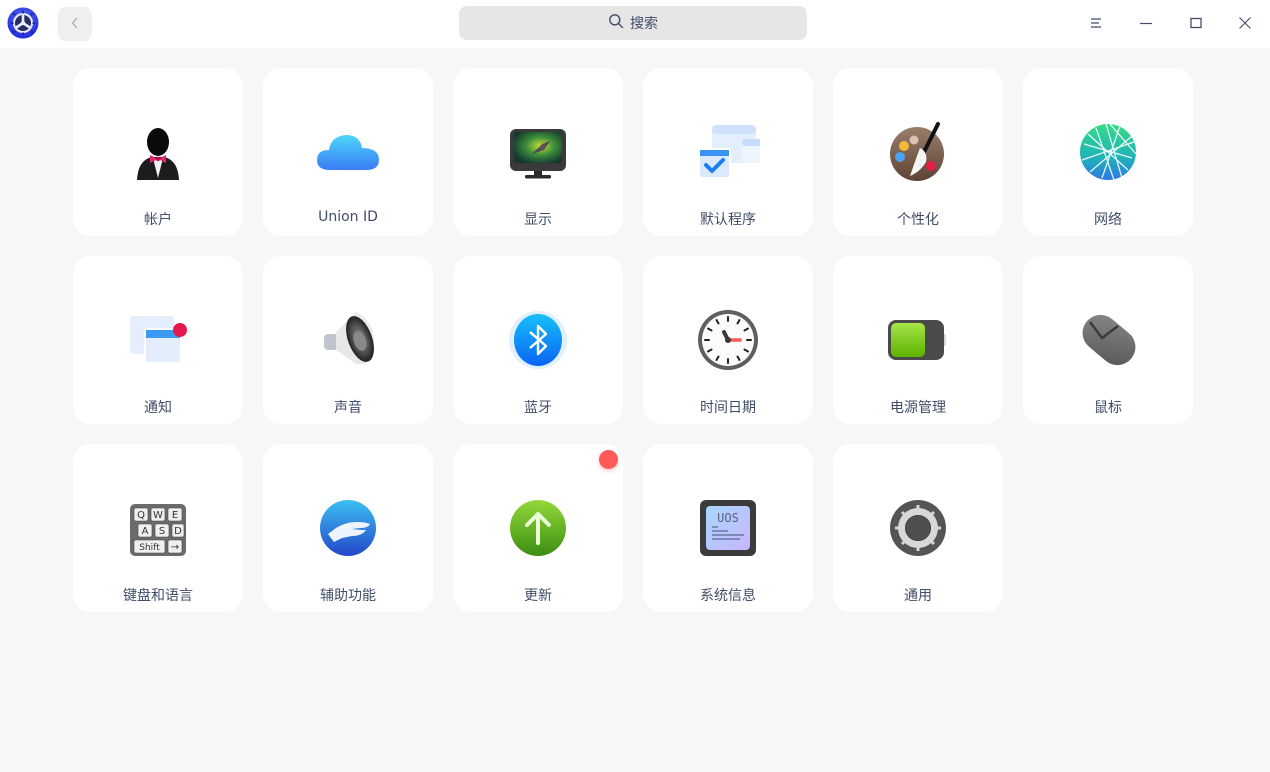 This screenshot has height=772, width=1270. I want to click on update-arrow-up-icon, so click(538, 528).